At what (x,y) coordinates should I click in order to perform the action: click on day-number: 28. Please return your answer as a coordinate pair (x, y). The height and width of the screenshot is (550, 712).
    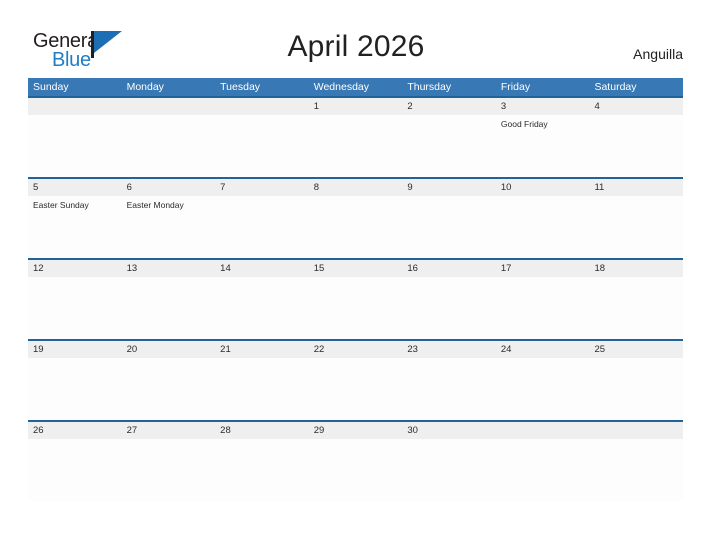
    Looking at the image, I should click on (262, 430).